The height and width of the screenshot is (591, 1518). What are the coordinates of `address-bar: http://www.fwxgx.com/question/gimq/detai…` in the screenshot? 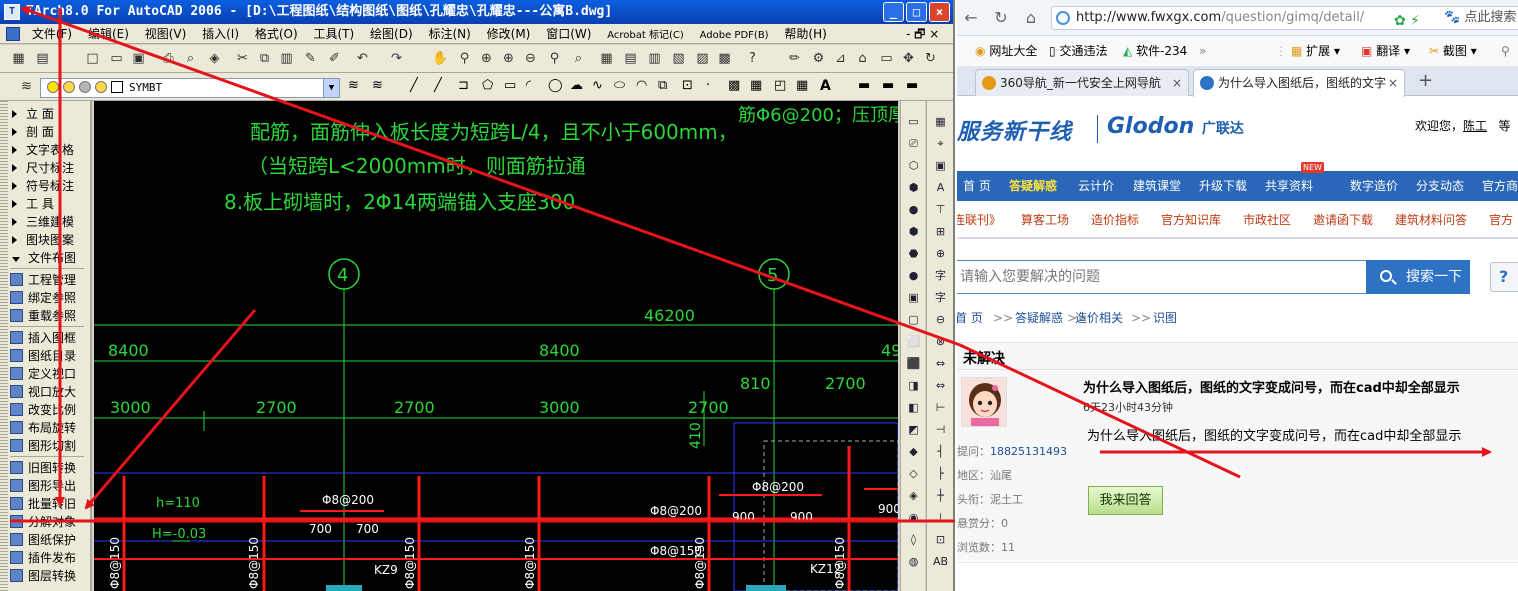 It's located at (1284, 18).